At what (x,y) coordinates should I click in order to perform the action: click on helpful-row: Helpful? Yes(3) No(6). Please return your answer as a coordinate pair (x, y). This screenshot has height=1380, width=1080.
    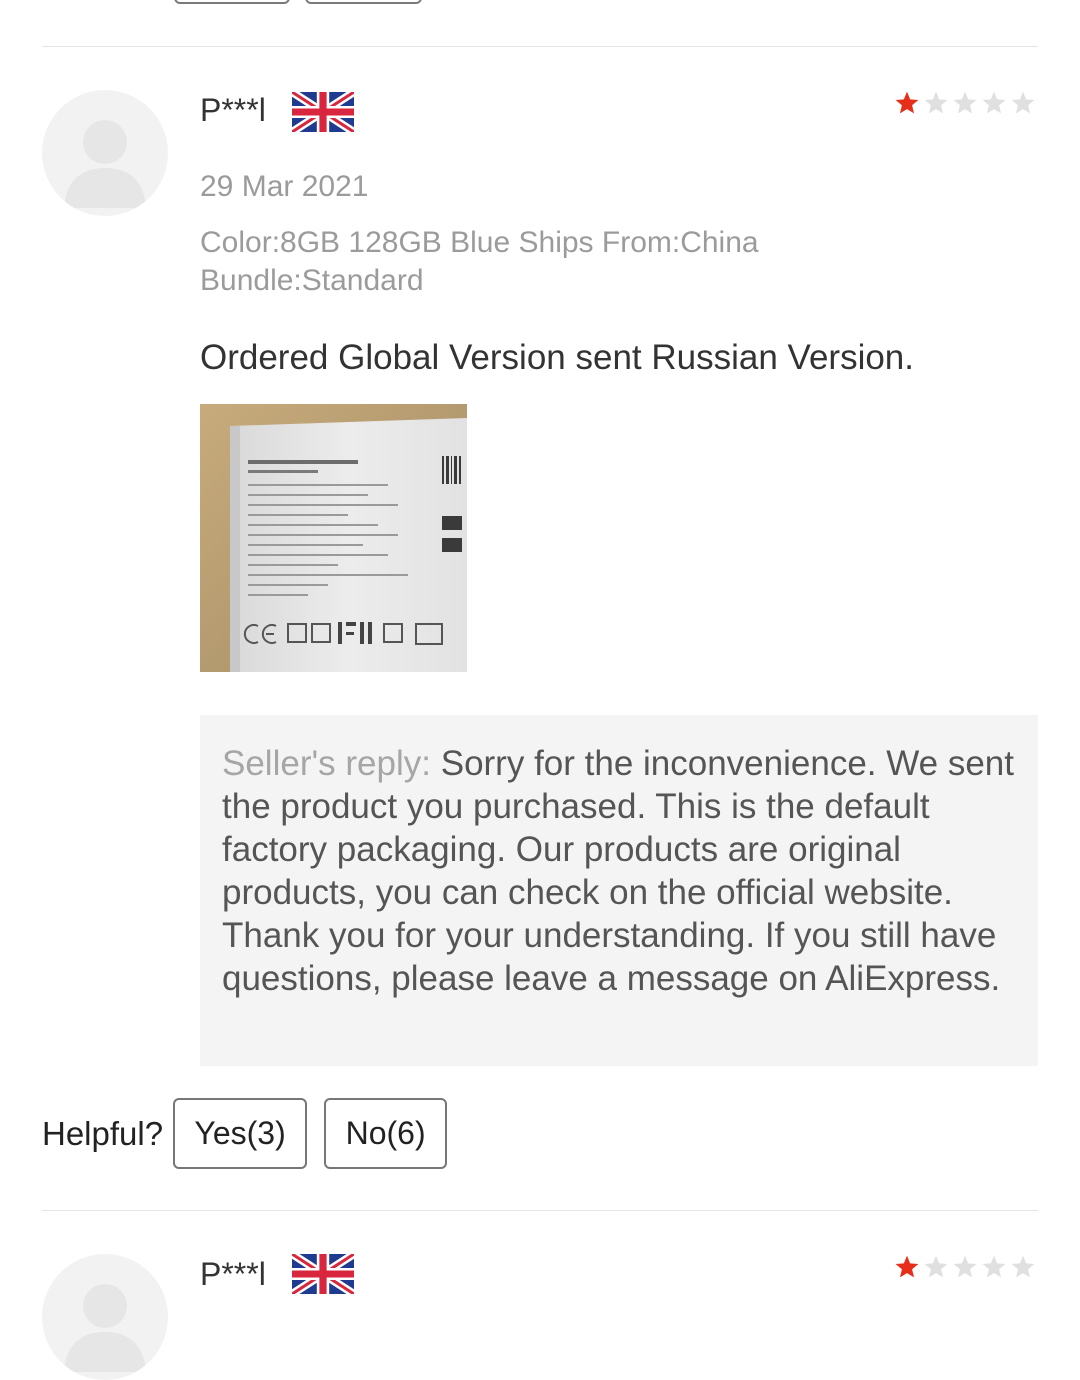
    Looking at the image, I should click on (253, 1133).